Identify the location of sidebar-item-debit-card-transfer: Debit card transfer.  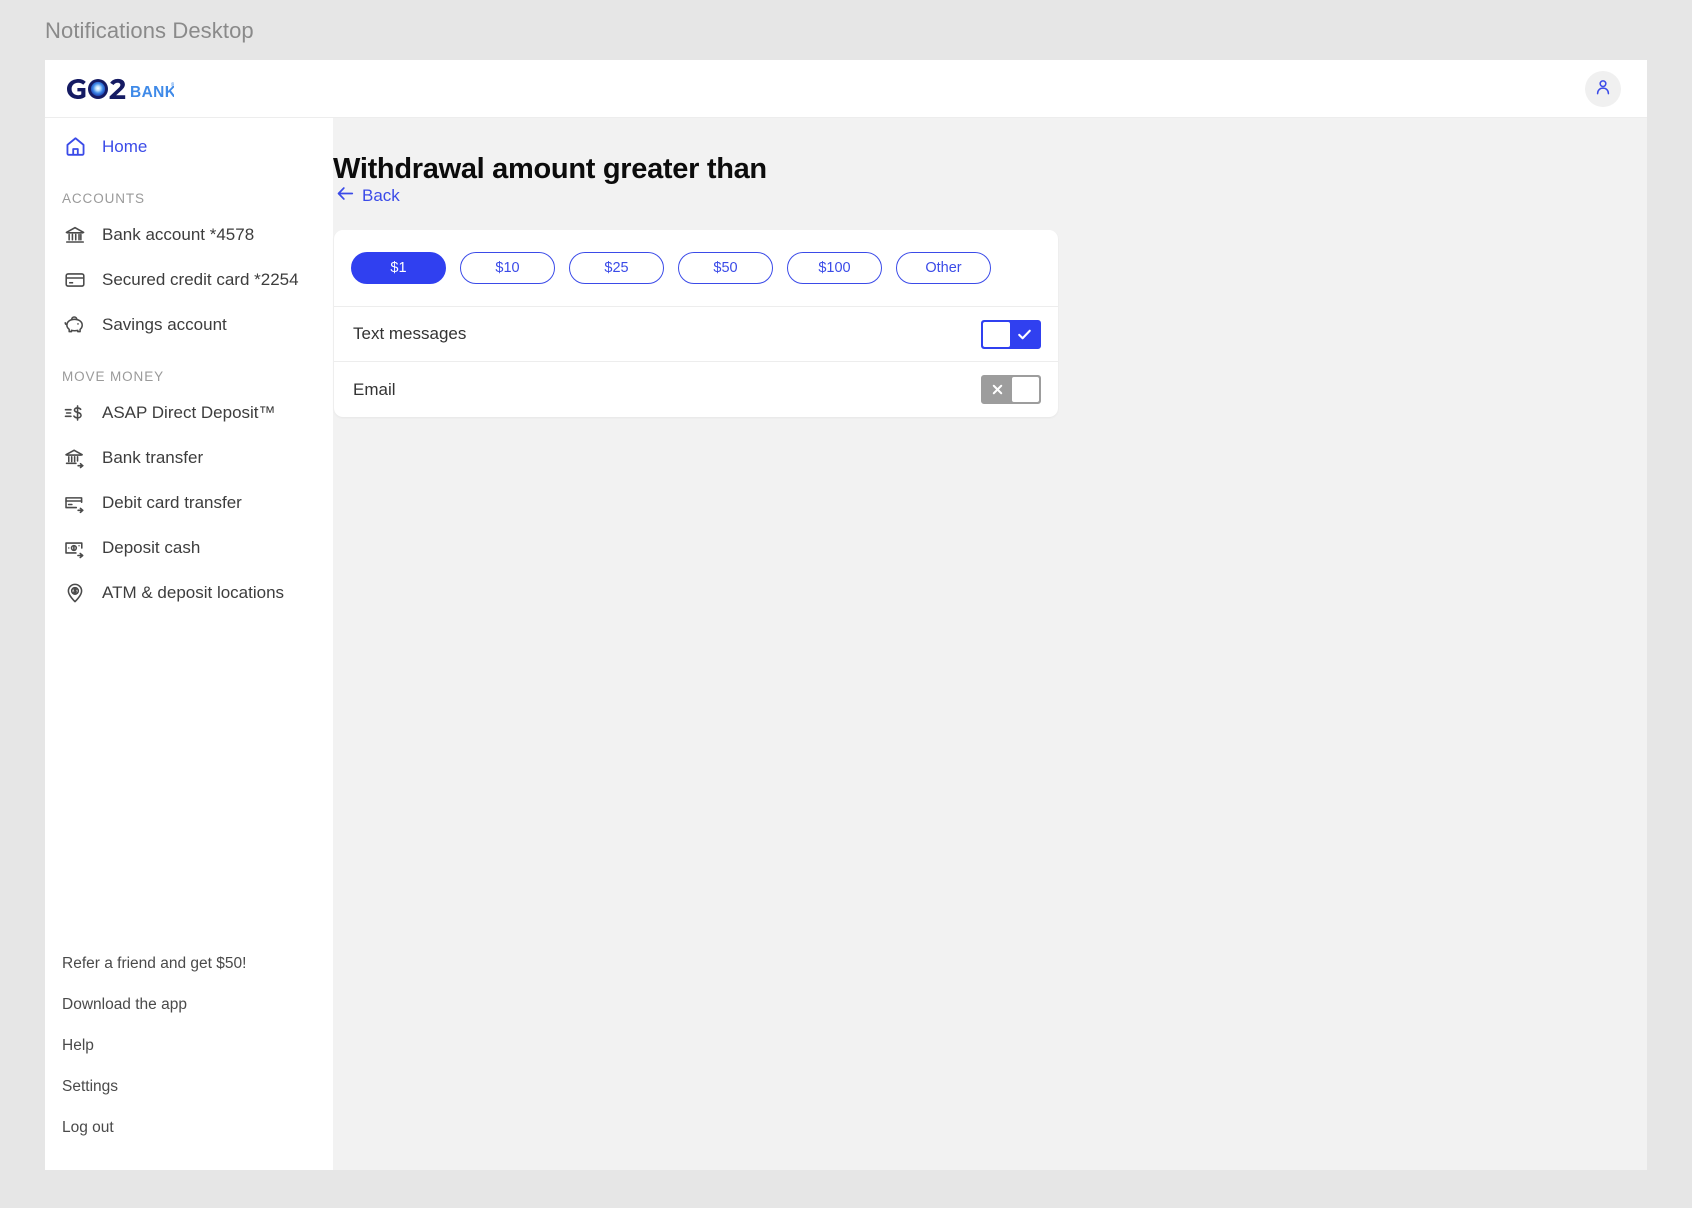
(189, 502).